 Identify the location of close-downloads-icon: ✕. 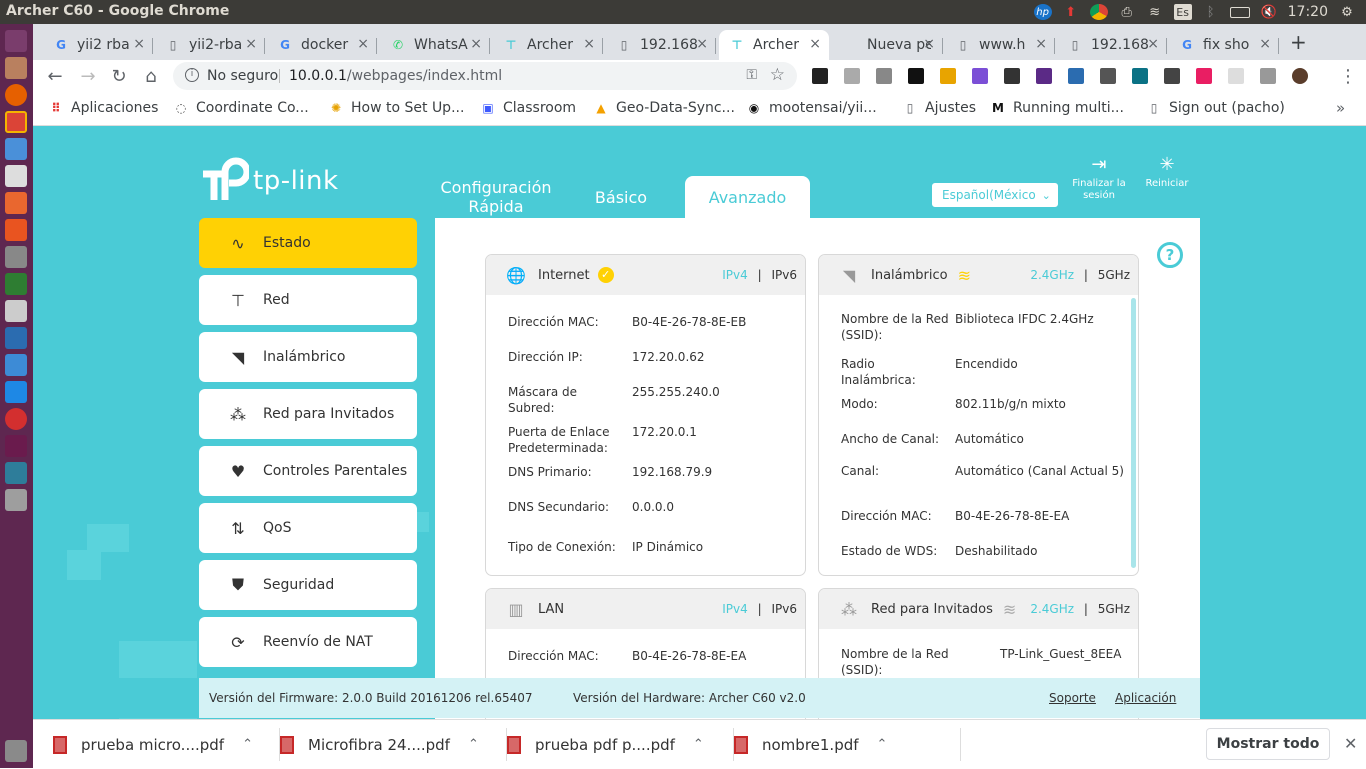
(1350, 743).